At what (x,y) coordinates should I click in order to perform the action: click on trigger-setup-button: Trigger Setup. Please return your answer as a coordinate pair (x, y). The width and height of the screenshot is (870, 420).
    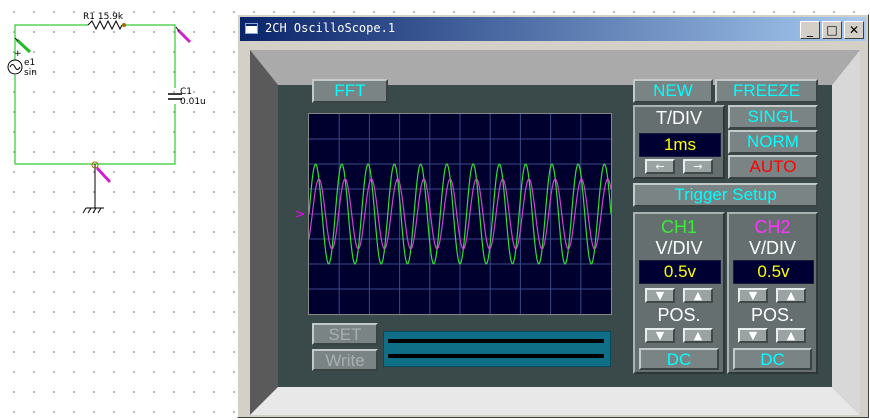
    Looking at the image, I should click on (725, 195).